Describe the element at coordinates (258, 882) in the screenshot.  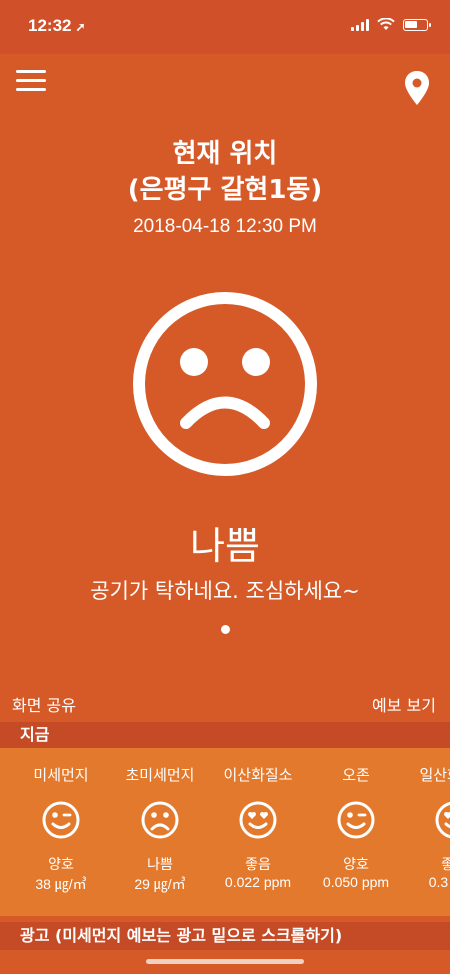
I see `pollutant-value: 0.022 ppm` at that location.